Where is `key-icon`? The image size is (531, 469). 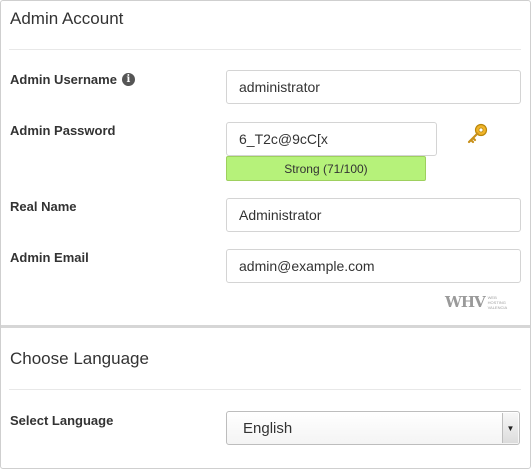 key-icon is located at coordinates (478, 134).